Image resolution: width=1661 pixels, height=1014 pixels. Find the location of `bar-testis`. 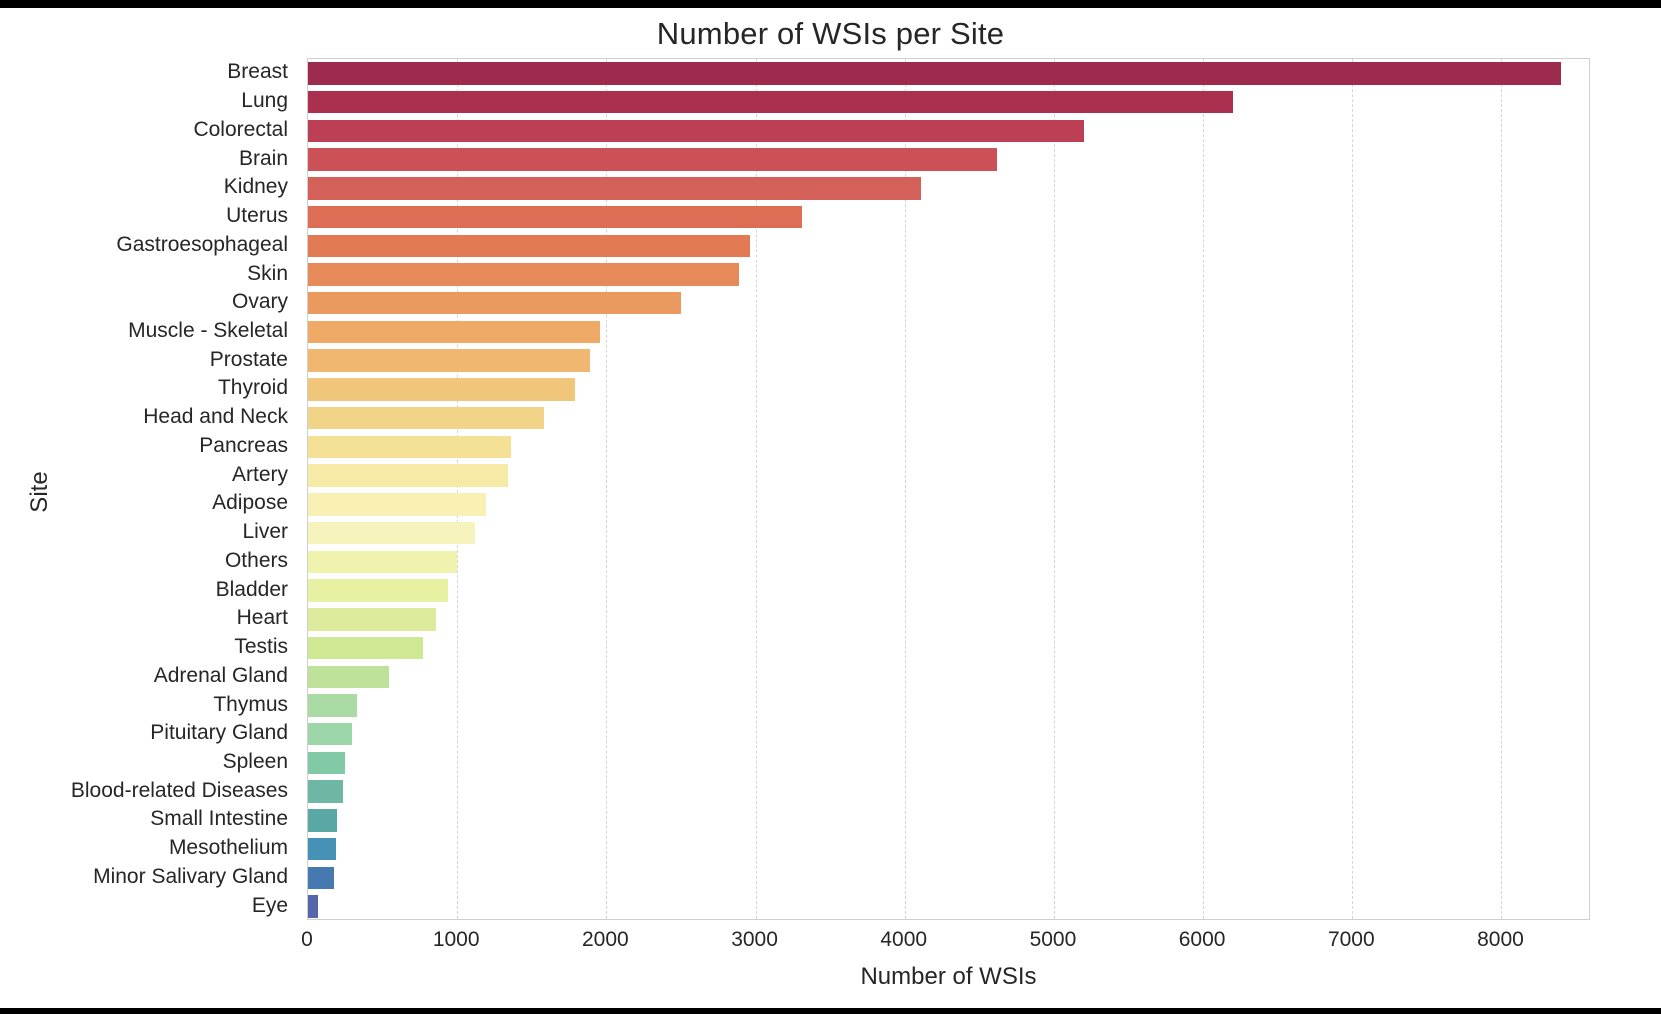

bar-testis is located at coordinates (365, 648).